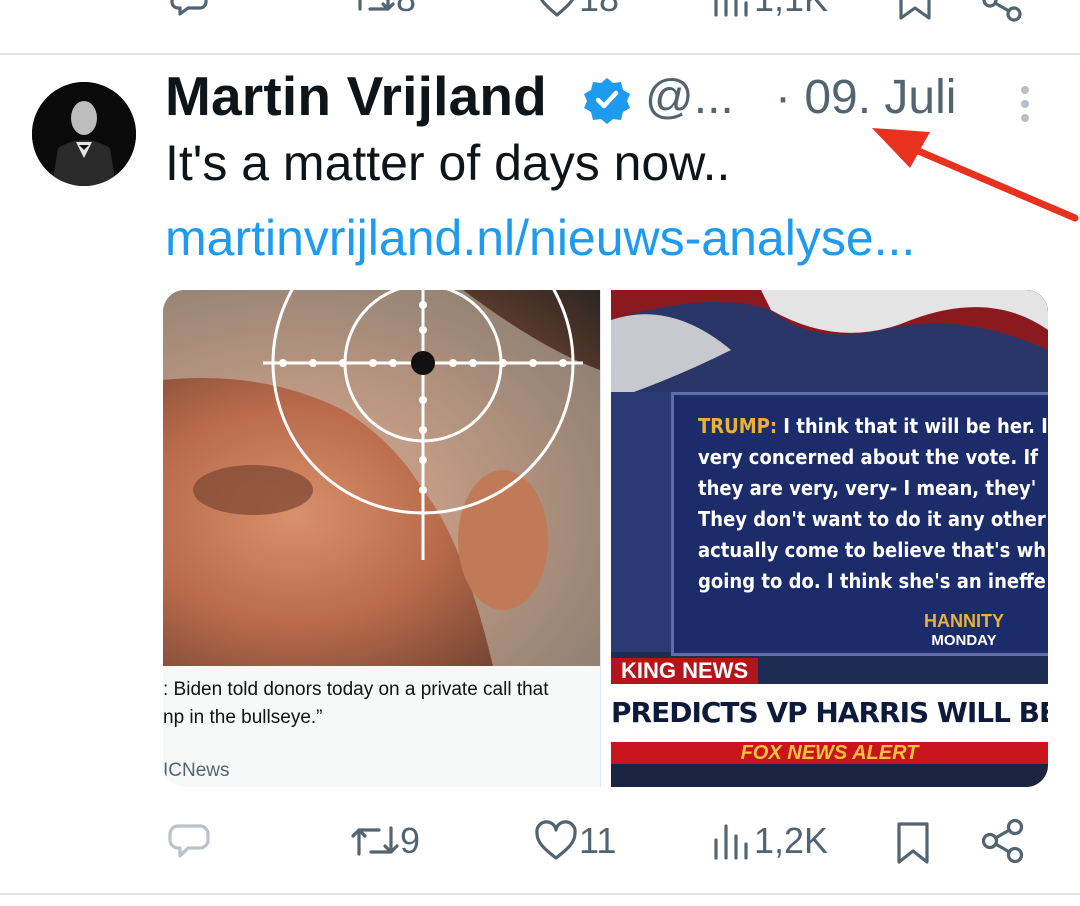  I want to click on like-button: 11, so click(574, 841).